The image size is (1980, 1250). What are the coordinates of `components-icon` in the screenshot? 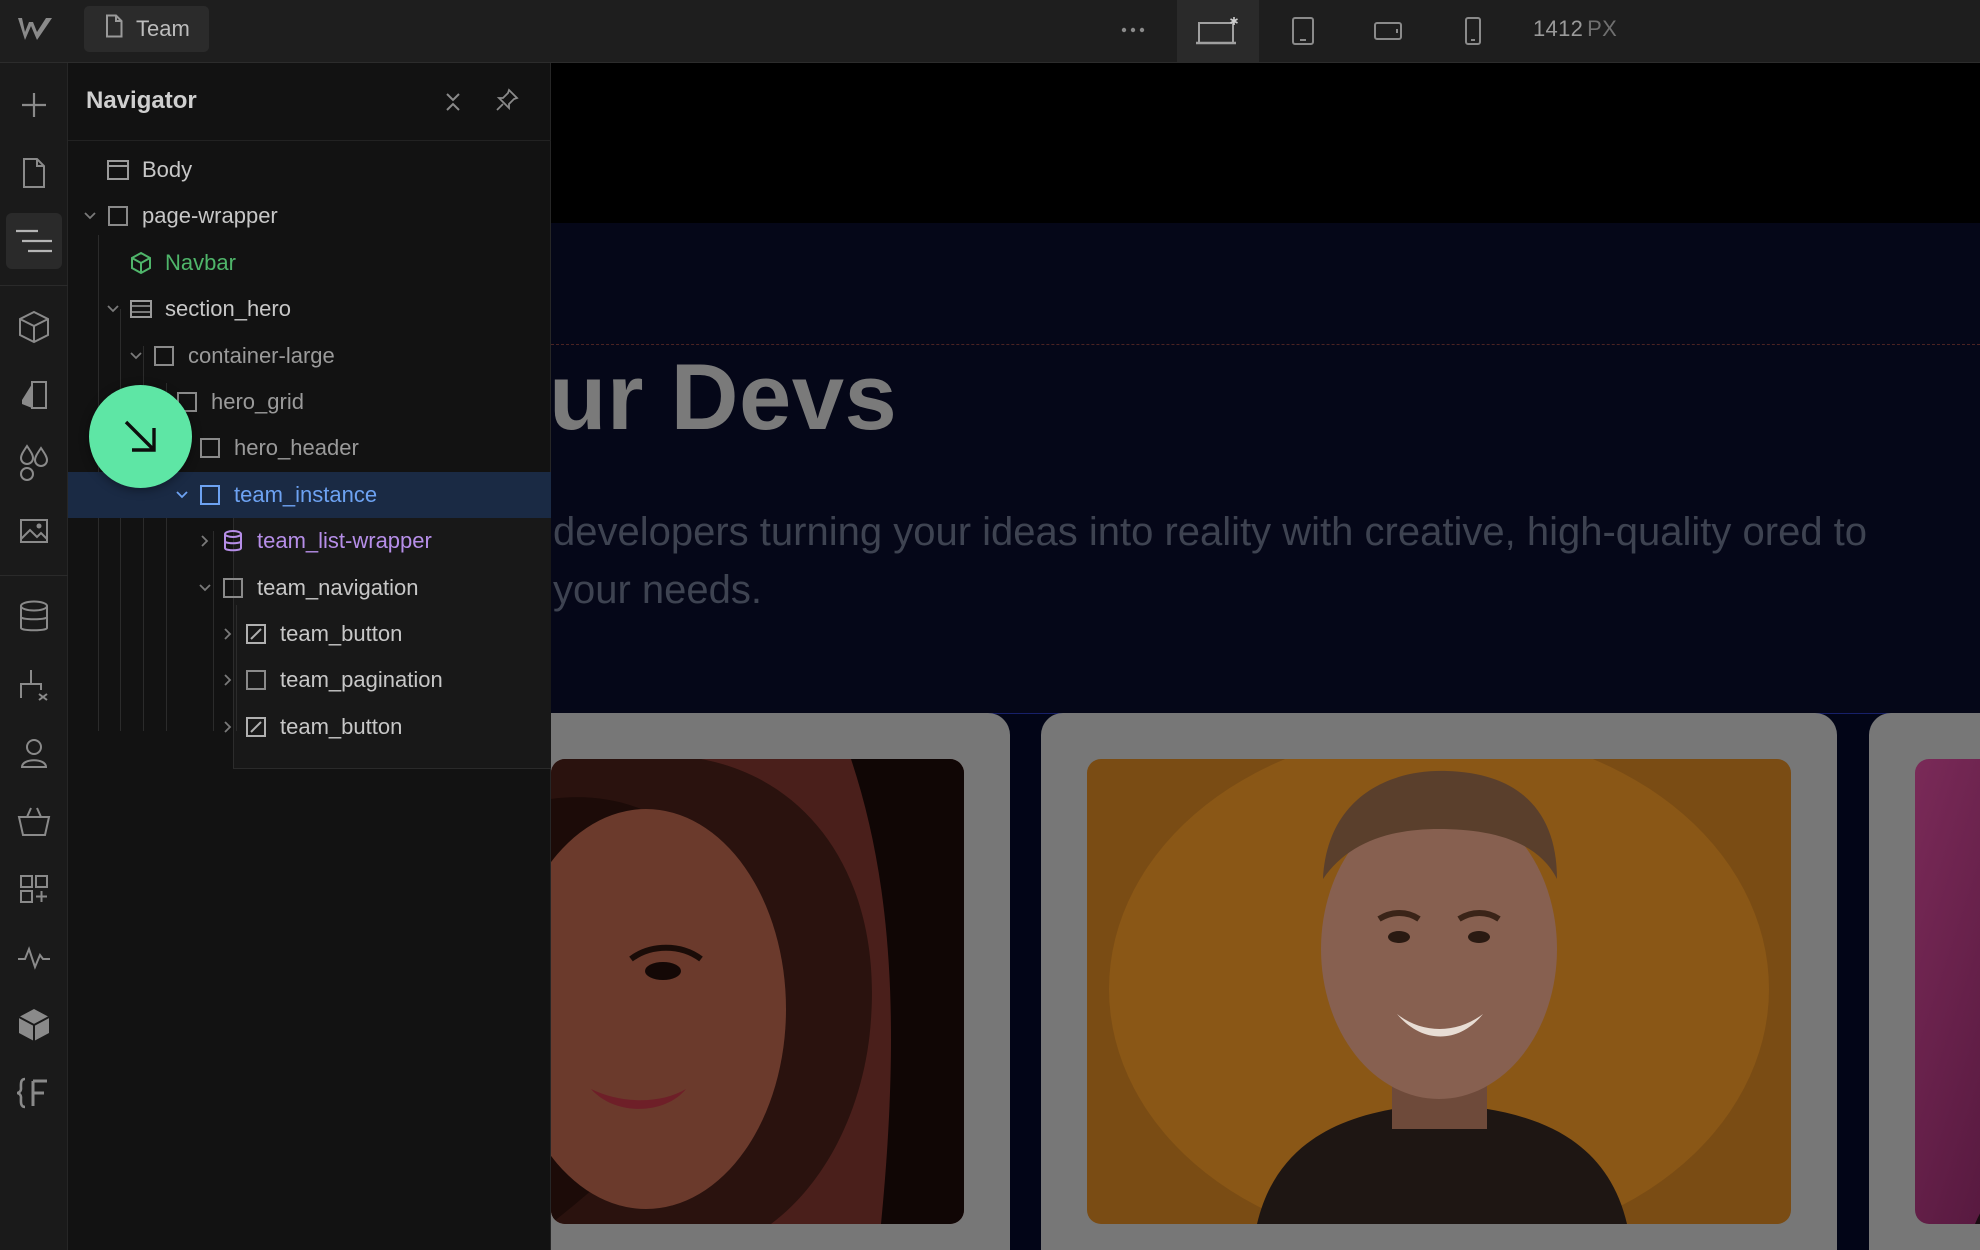 It's located at (34, 327).